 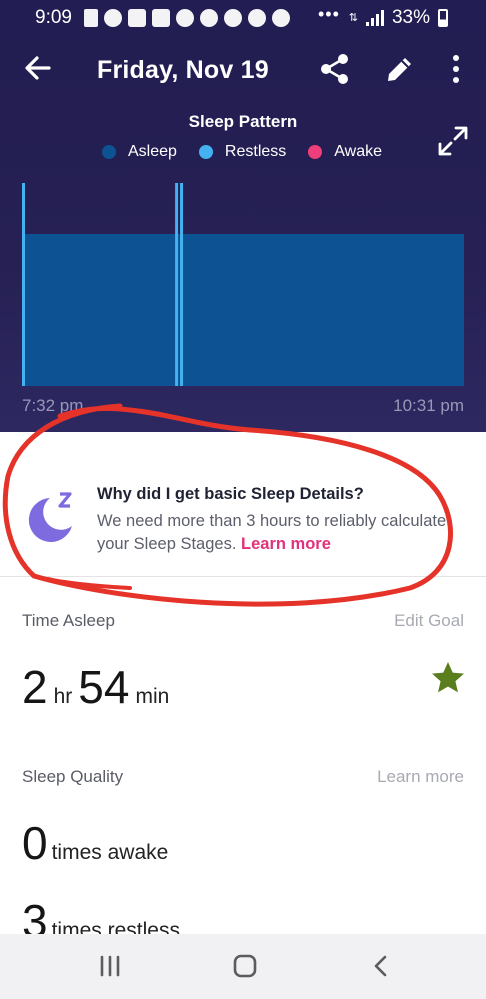 I want to click on times-awake-count: 0, so click(x=35, y=843).